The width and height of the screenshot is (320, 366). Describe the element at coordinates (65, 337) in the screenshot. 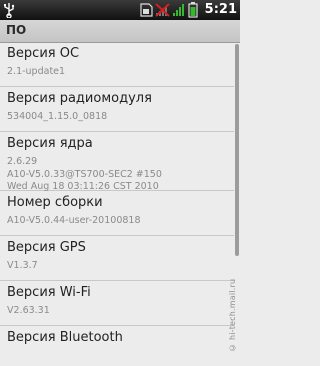

I see `item-title: Версия Bluetooth` at that location.